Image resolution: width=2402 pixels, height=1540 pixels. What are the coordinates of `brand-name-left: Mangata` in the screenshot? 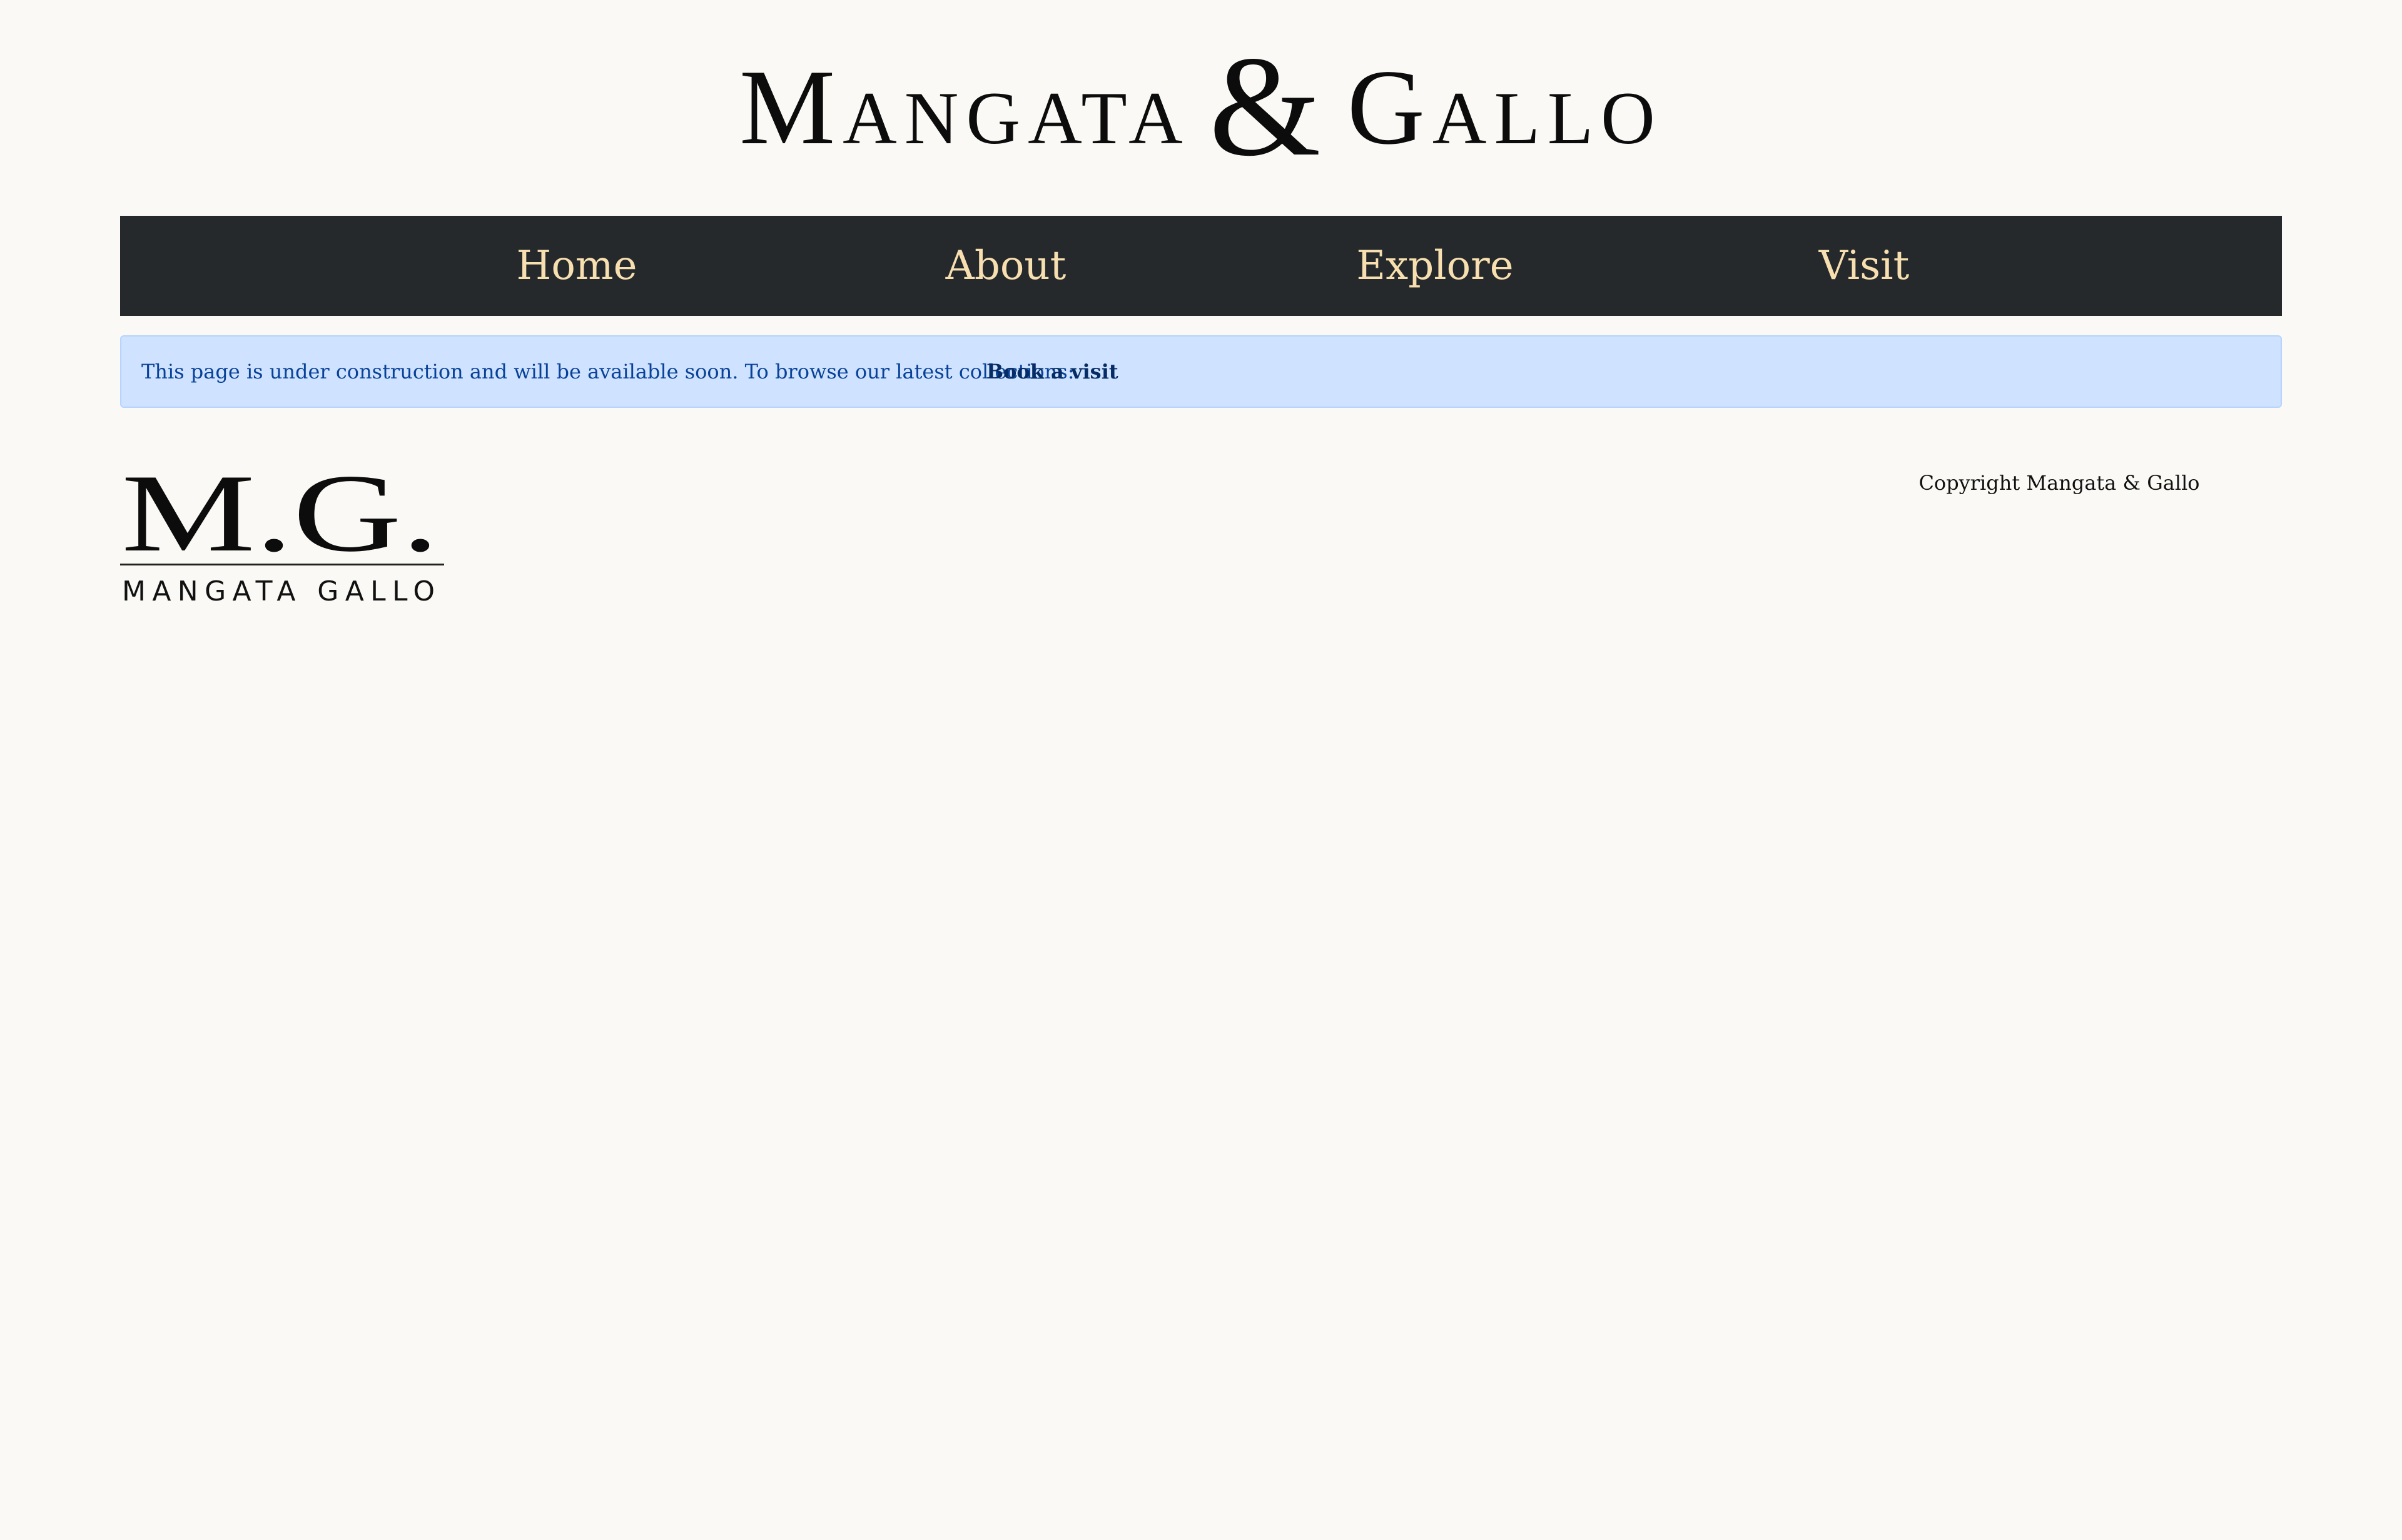 It's located at (964, 107).